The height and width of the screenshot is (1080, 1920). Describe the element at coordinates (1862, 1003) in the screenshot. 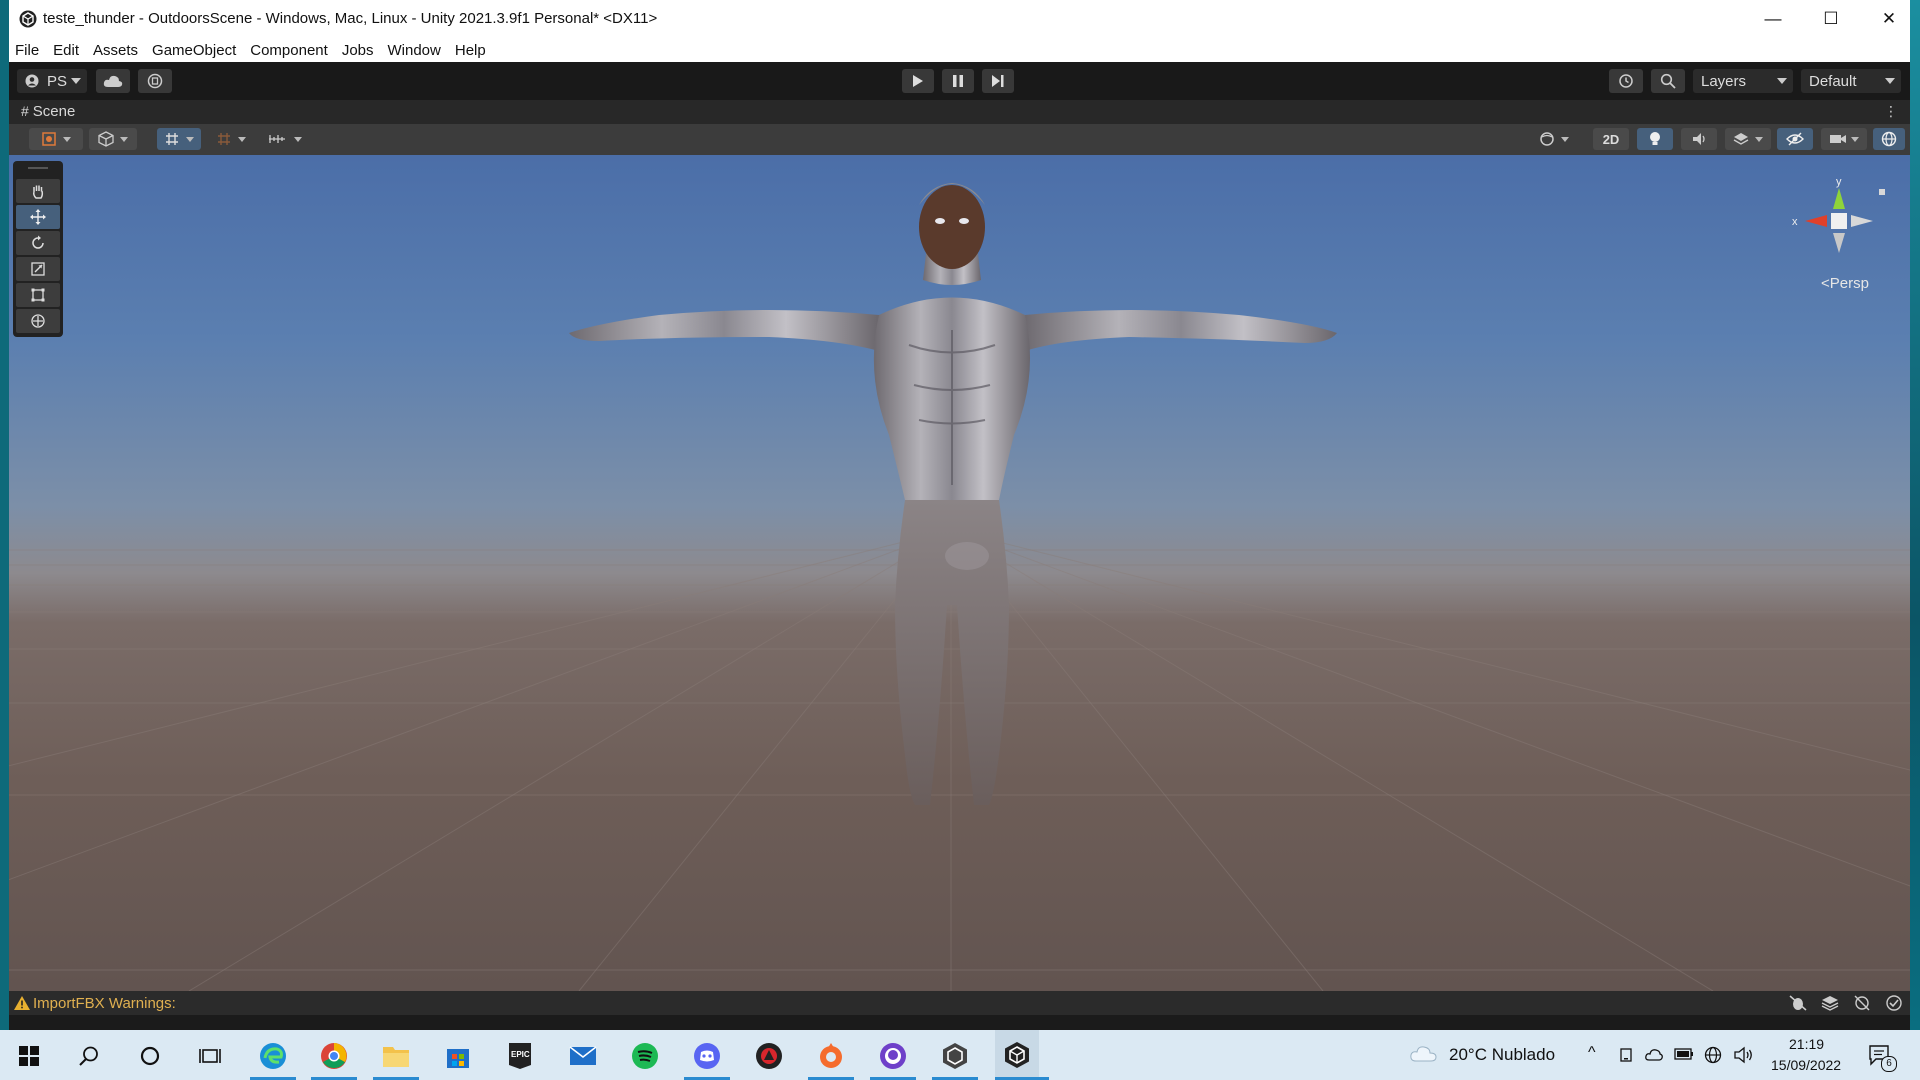

I see `network-off-icon` at that location.